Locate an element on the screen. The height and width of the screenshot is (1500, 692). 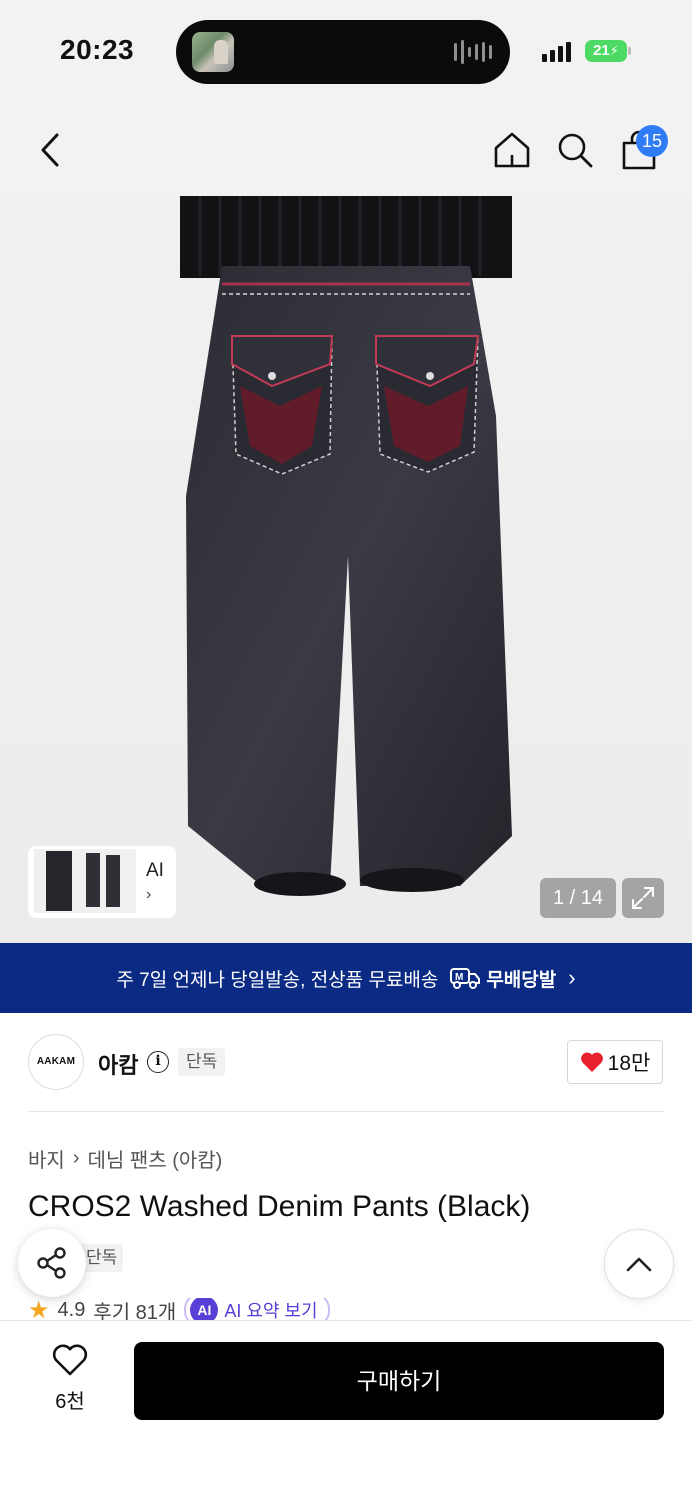
star-icon: ★ is located at coordinates (39, 1310).